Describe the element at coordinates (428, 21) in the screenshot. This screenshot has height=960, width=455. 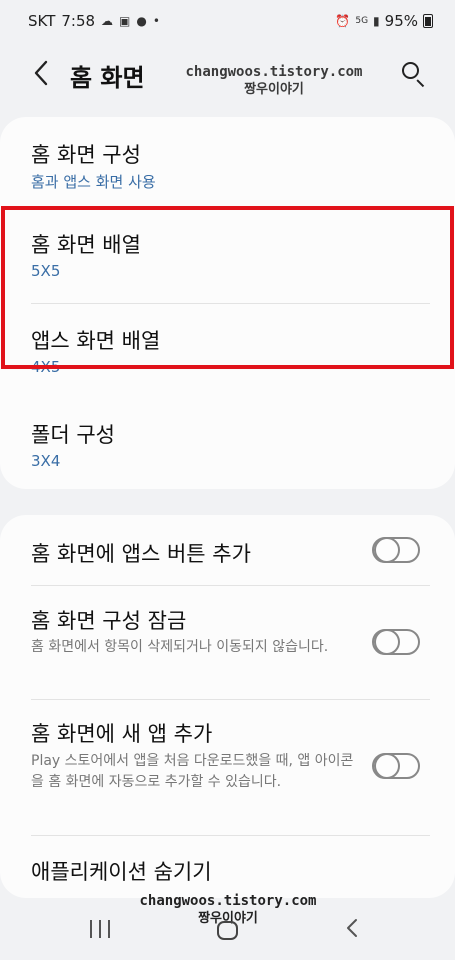
I see `battery-icon` at that location.